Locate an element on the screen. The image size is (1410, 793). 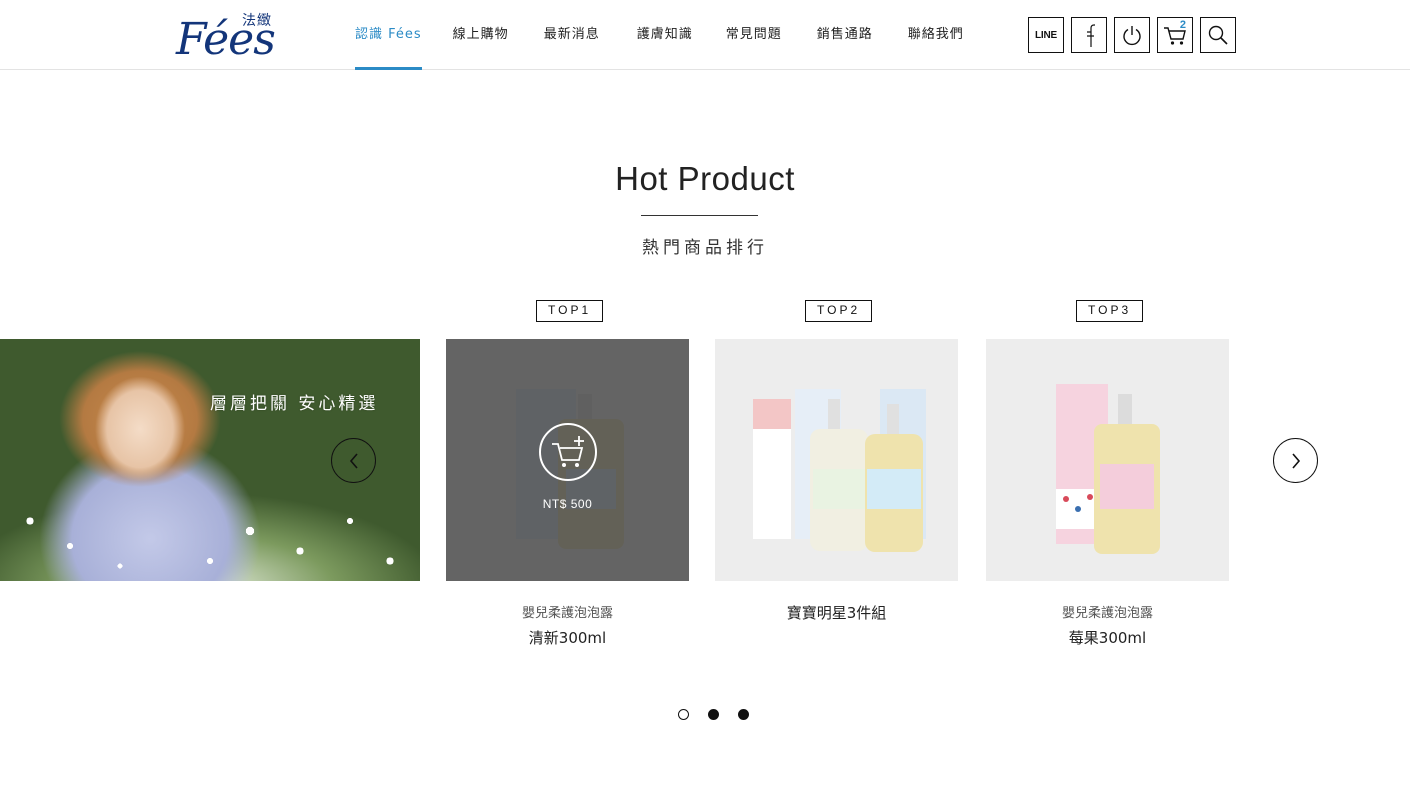
section-subtitle: 熱門商品排行 is located at coordinates (705, 248).